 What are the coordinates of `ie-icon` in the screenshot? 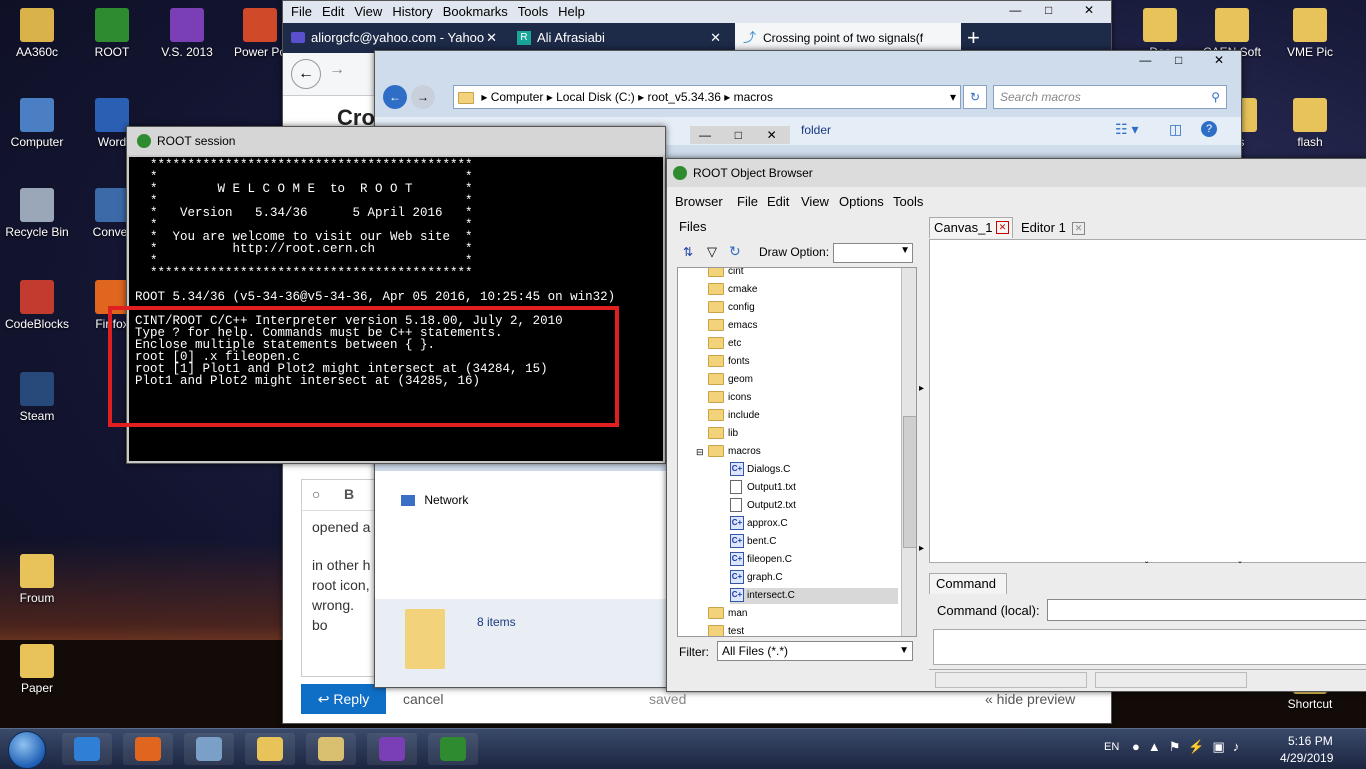 It's located at (87, 749).